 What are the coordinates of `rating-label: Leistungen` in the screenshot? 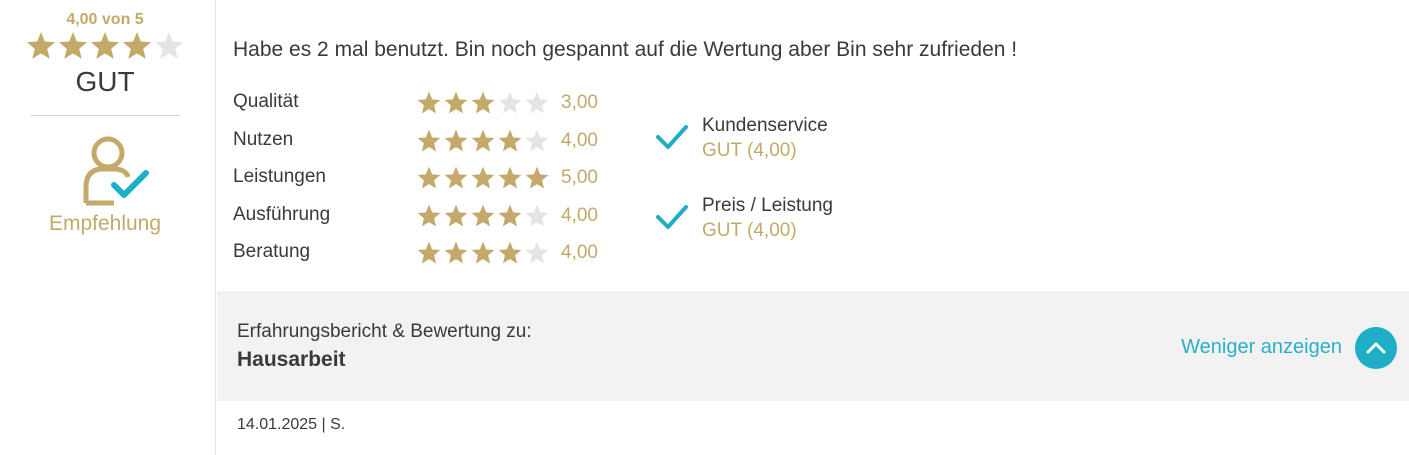 It's located at (279, 176).